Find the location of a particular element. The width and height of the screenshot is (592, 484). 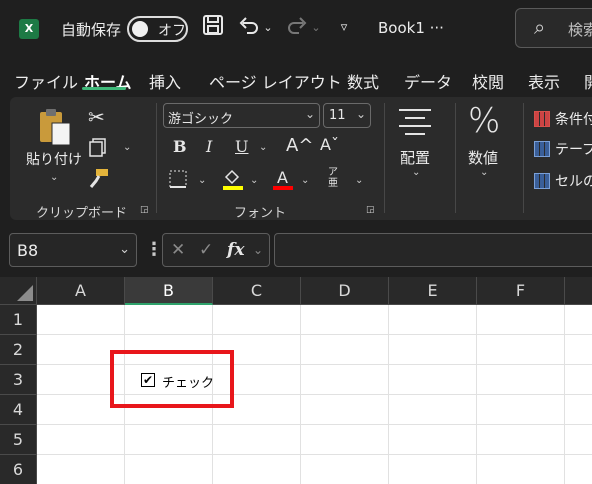

name-box-value: B8 is located at coordinates (28, 250).